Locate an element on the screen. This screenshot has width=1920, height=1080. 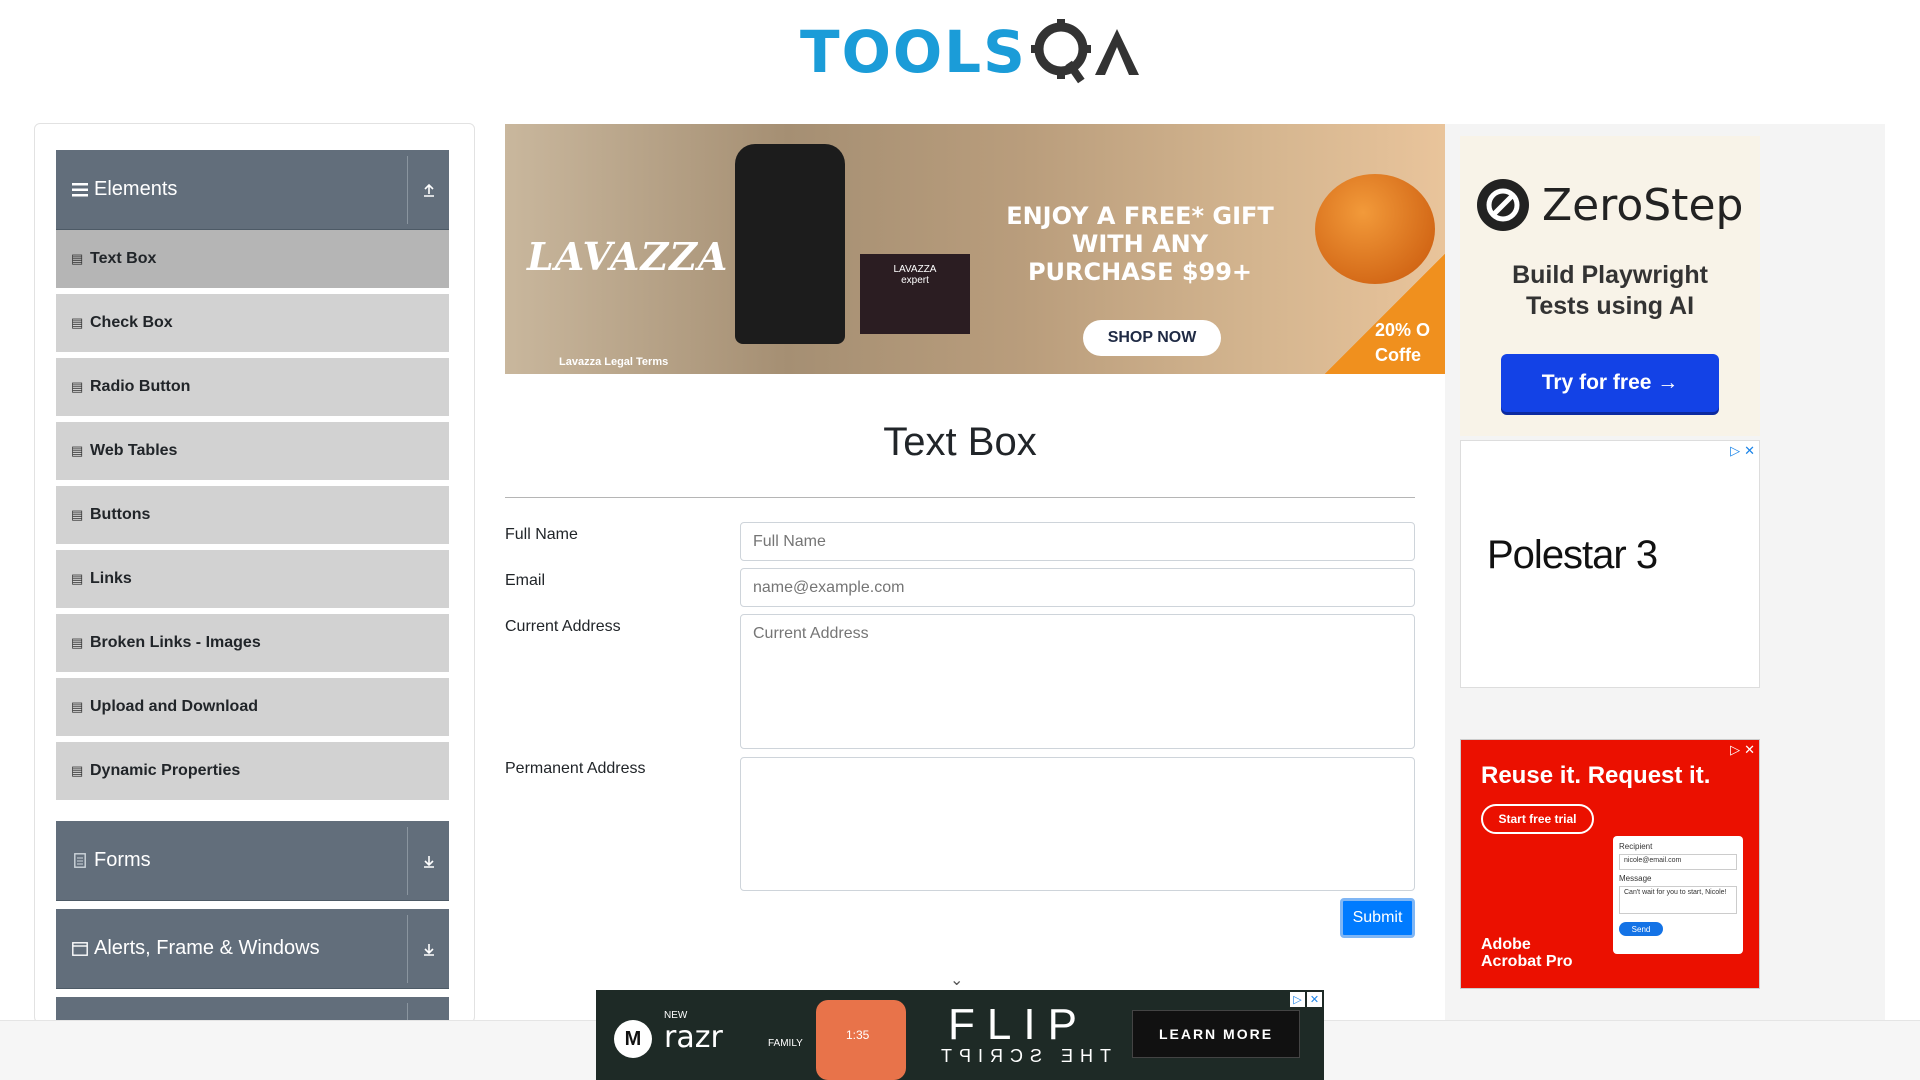
adobe-brand-line-2: Acrobat Pro is located at coordinates (1527, 961).